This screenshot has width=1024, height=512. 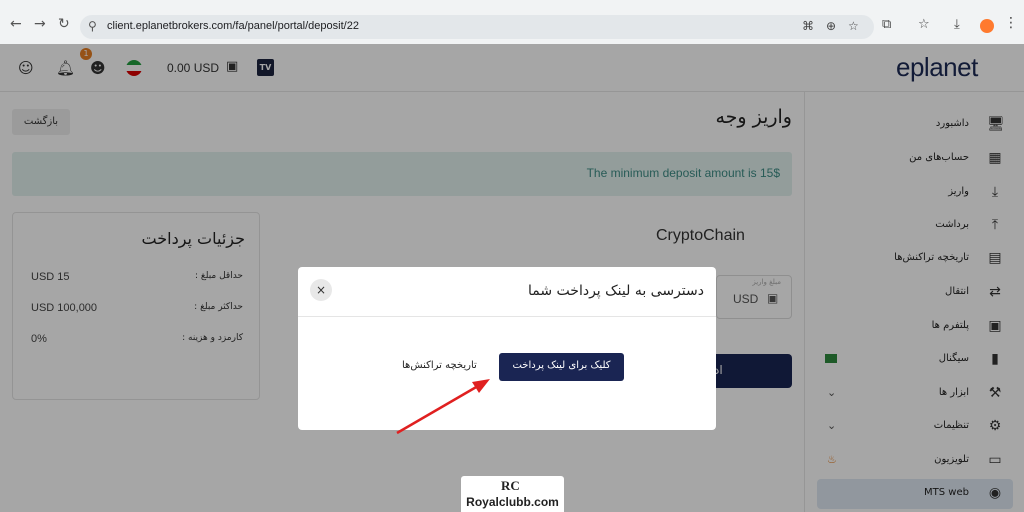 I want to click on menu-icon: ⋮, so click(x=1011, y=23).